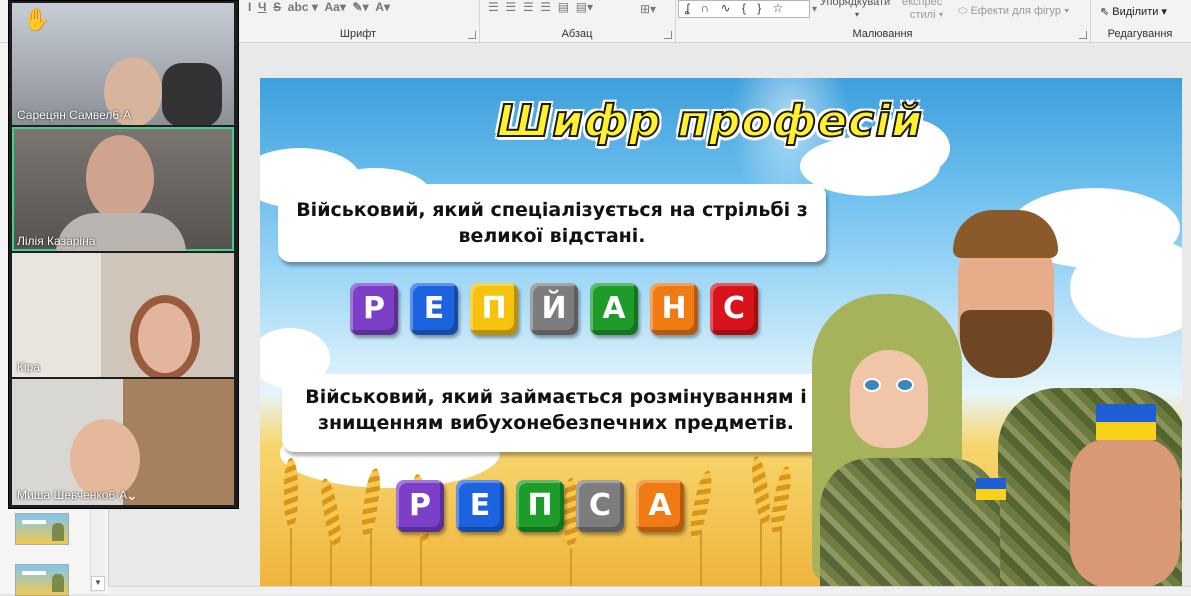 This screenshot has width=1191, height=596. Describe the element at coordinates (883, 21) in the screenshot. I see `drawing-group: Малювання` at that location.